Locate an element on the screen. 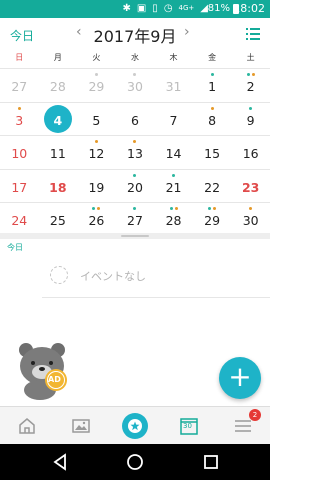  calendar-header: 今日 ‹ 2017年9月 › is located at coordinates (135, 34).